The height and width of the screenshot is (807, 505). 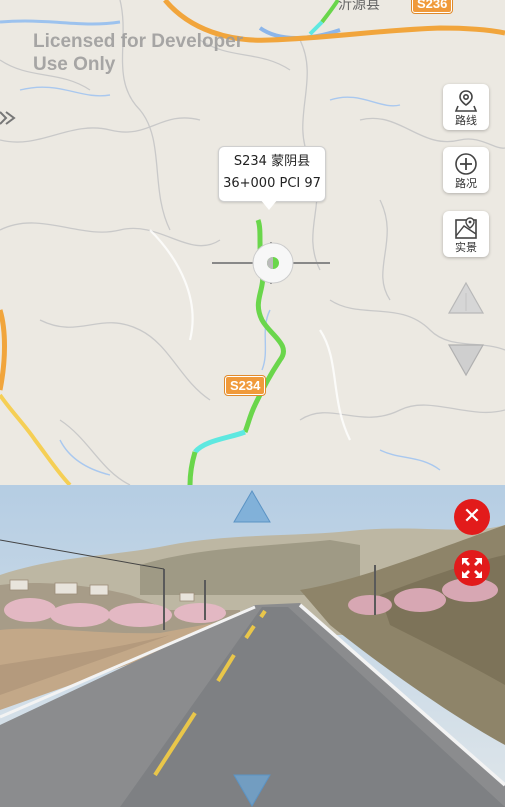 What do you see at coordinates (466, 183) in the screenshot?
I see `traffic-label: 路况` at bounding box center [466, 183].